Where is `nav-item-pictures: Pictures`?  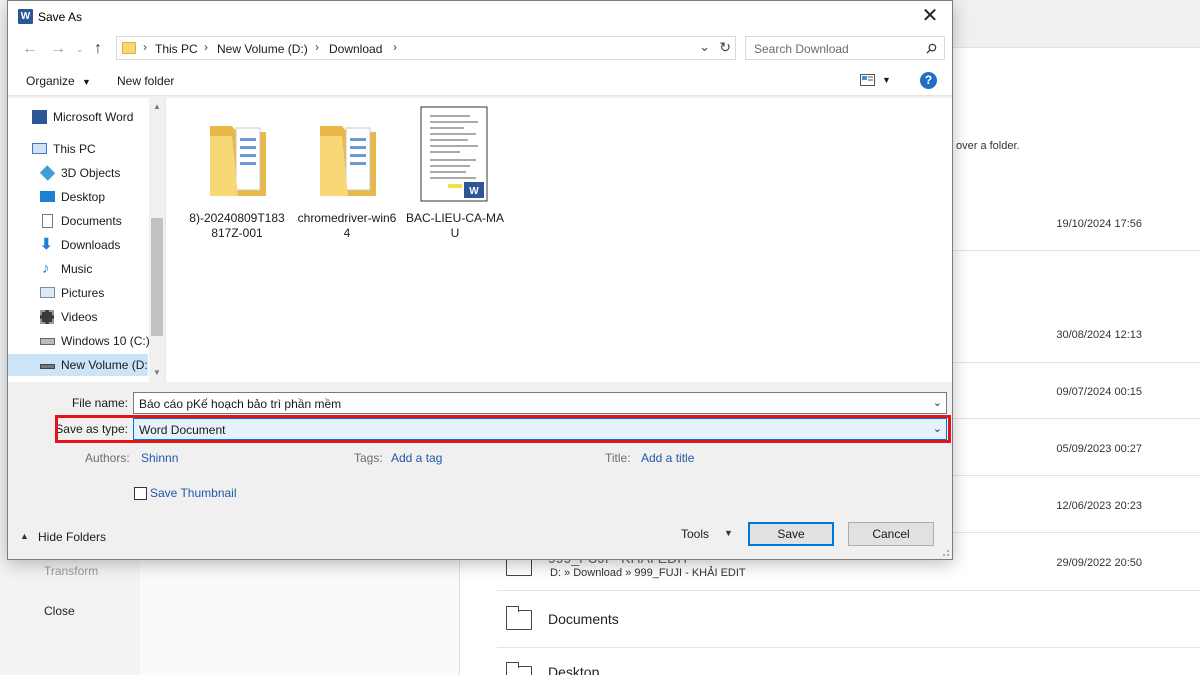
nav-item-pictures: Pictures is located at coordinates (78, 293).